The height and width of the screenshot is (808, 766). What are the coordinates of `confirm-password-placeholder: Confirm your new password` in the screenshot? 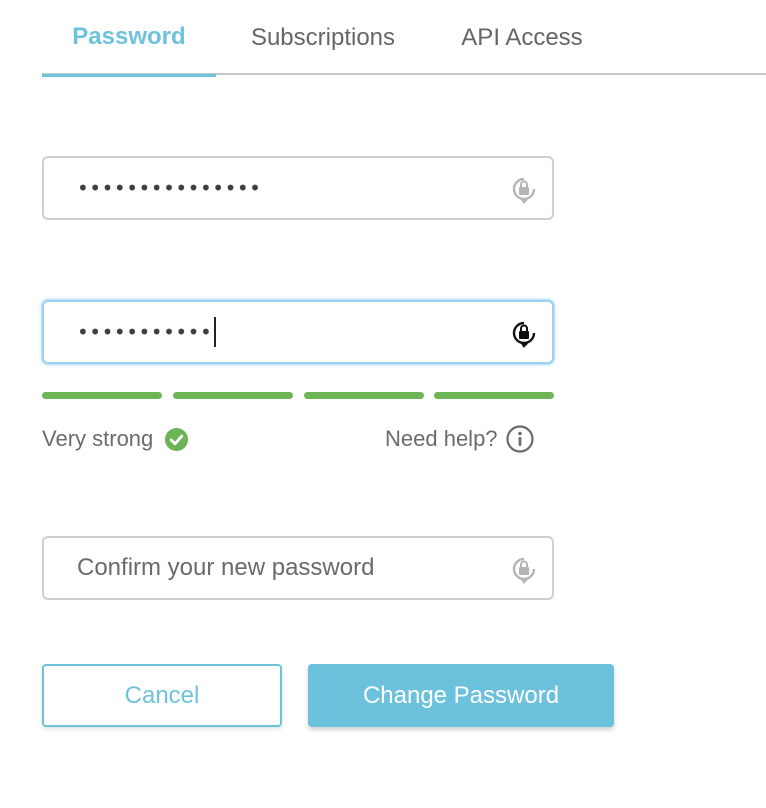 It's located at (226, 567).